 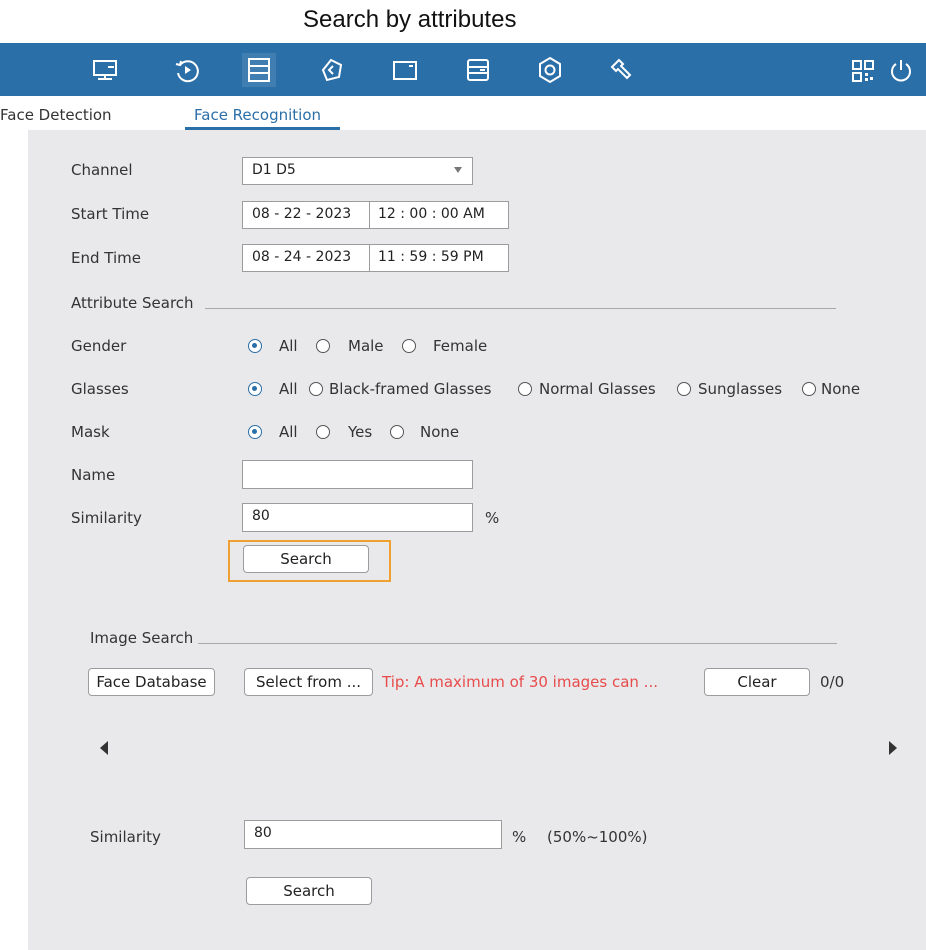 I want to click on mask-label: Mask, so click(x=90, y=432).